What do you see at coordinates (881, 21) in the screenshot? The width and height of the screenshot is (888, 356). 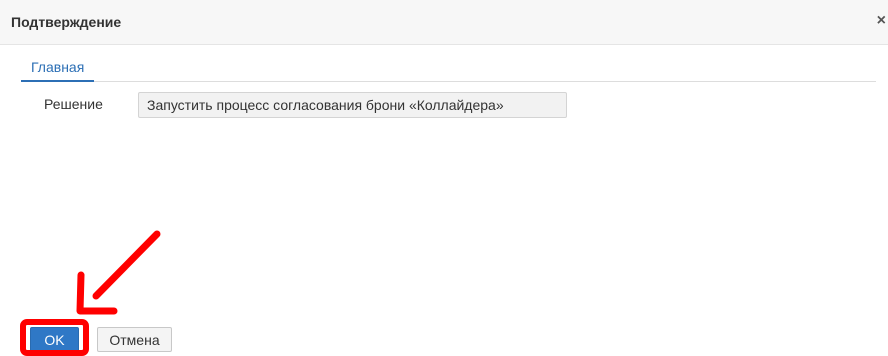 I see `close-icon: ×` at bounding box center [881, 21].